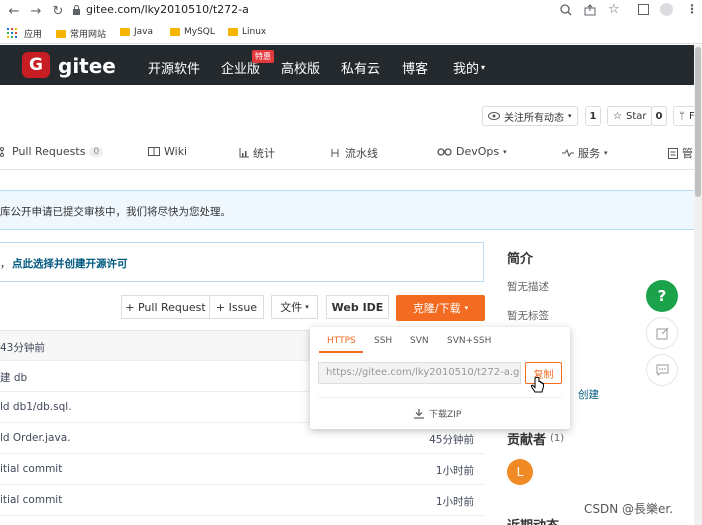 The image size is (702, 525). Describe the element at coordinates (242, 262) in the screenshot. I see `license-tip: ， 点此选择并创建开源许可` at that location.